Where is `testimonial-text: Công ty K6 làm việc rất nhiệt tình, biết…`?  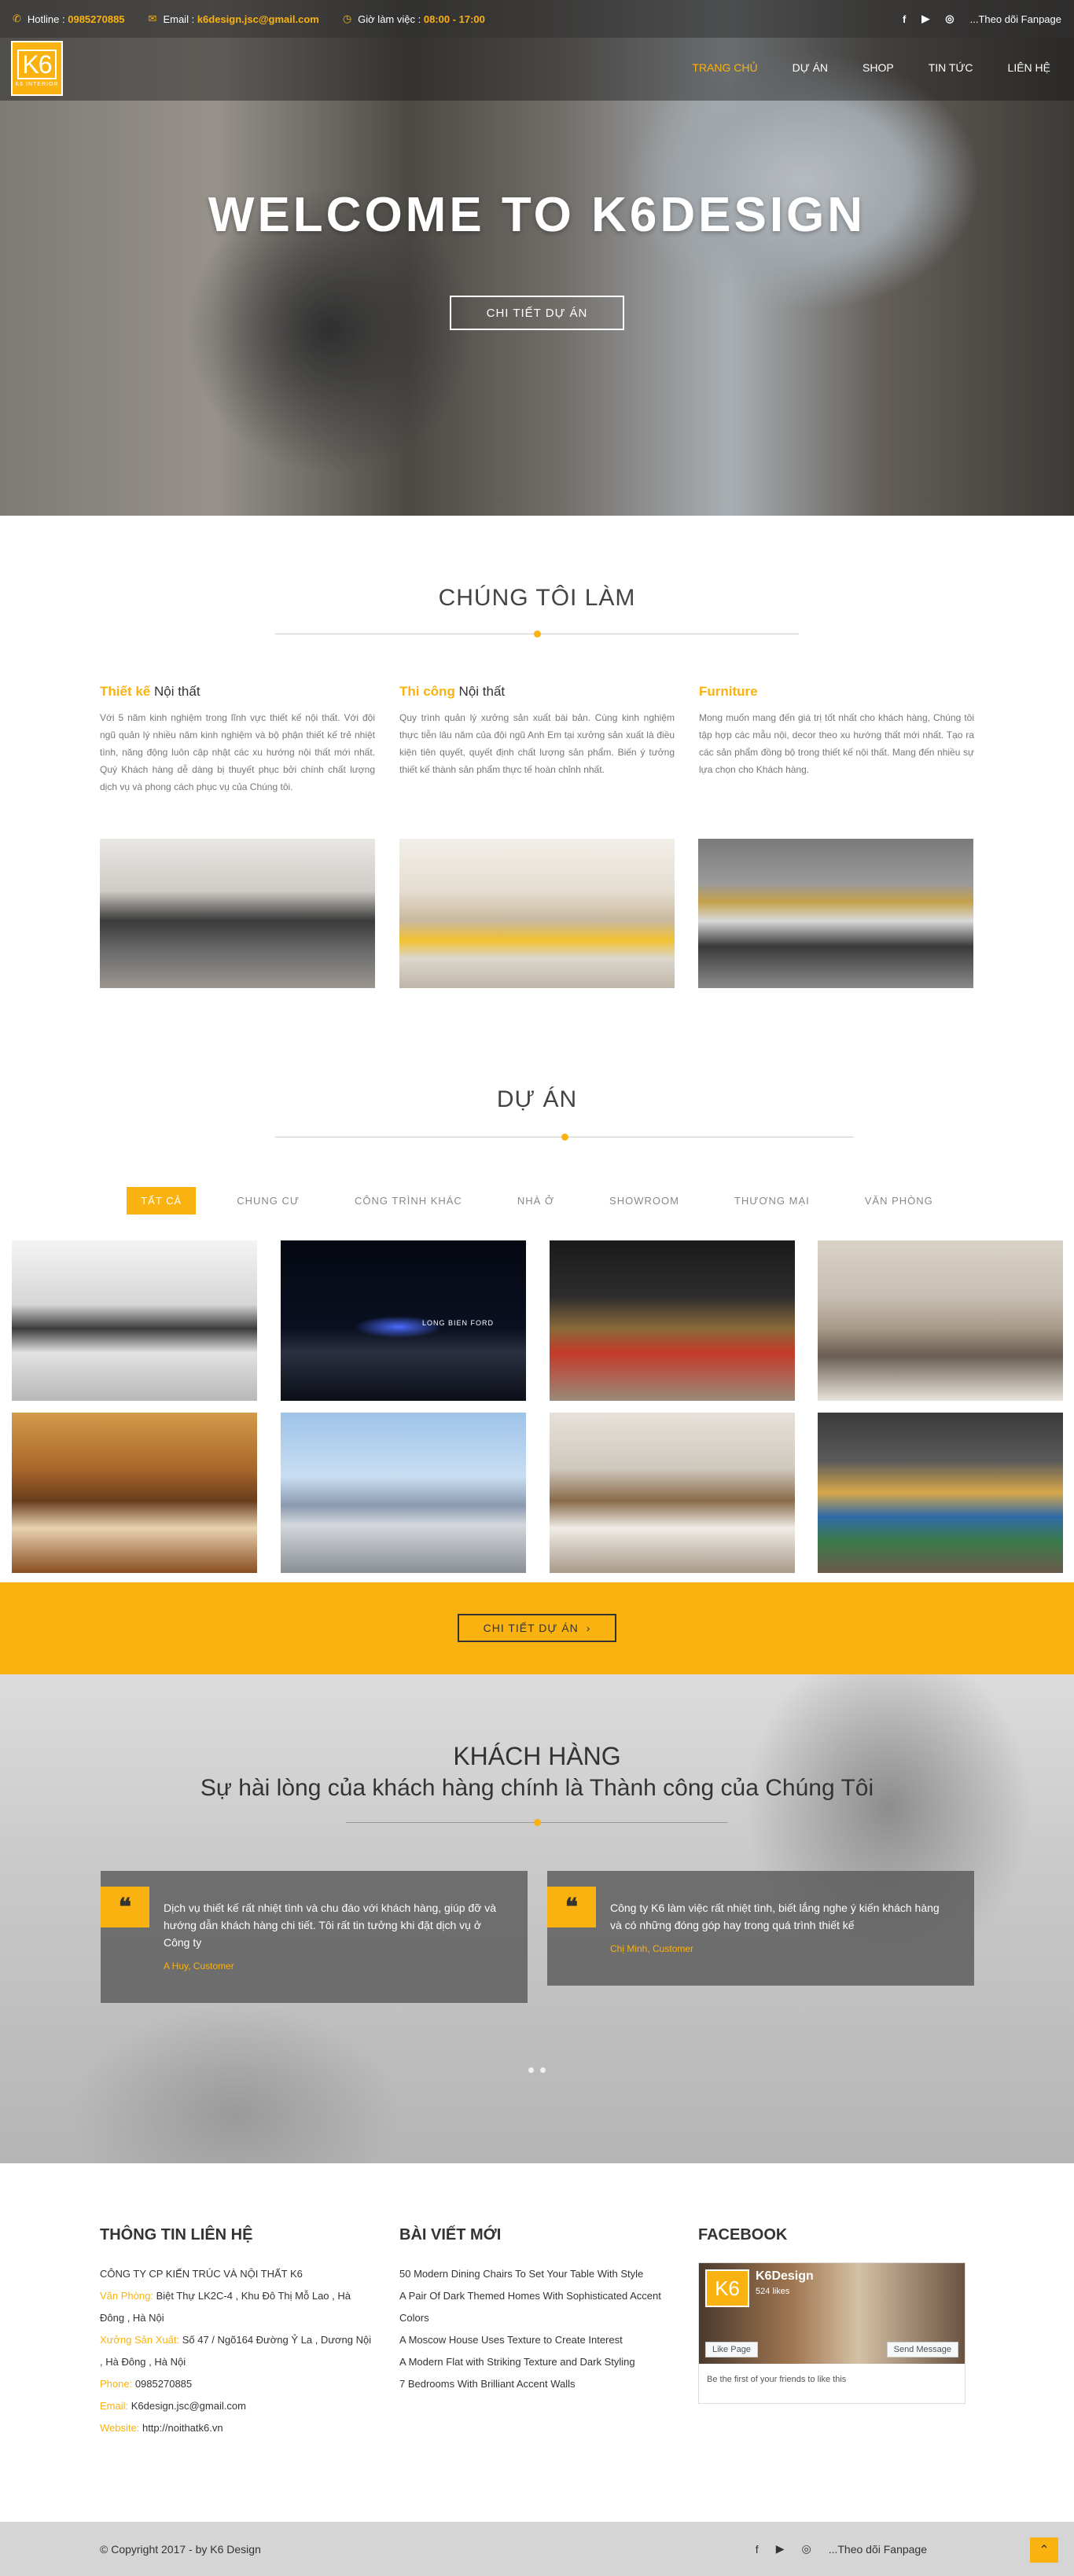 testimonial-text: Công ty K6 làm việc rất nhiệt tình, biết… is located at coordinates (775, 1916).